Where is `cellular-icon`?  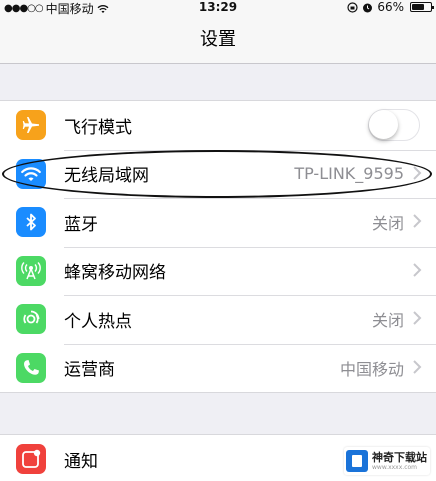 cellular-icon is located at coordinates (31, 270).